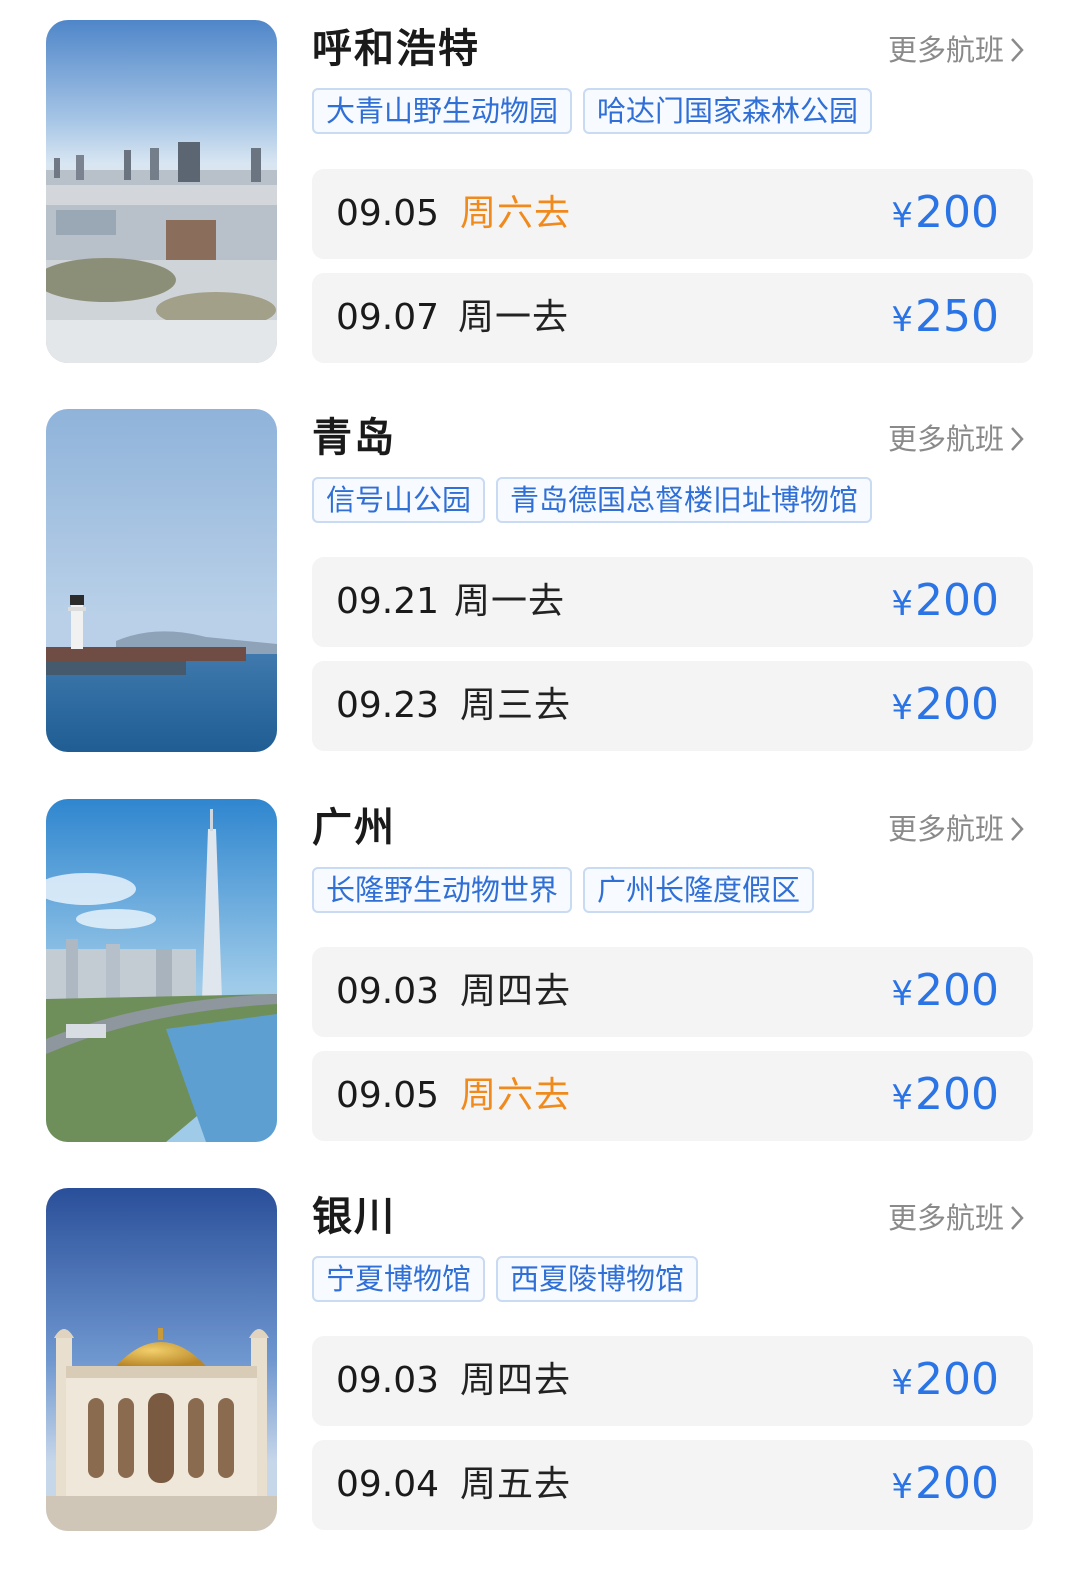  What do you see at coordinates (442, 111) in the screenshot?
I see `attraction-tag: 大青山野生动物园` at bounding box center [442, 111].